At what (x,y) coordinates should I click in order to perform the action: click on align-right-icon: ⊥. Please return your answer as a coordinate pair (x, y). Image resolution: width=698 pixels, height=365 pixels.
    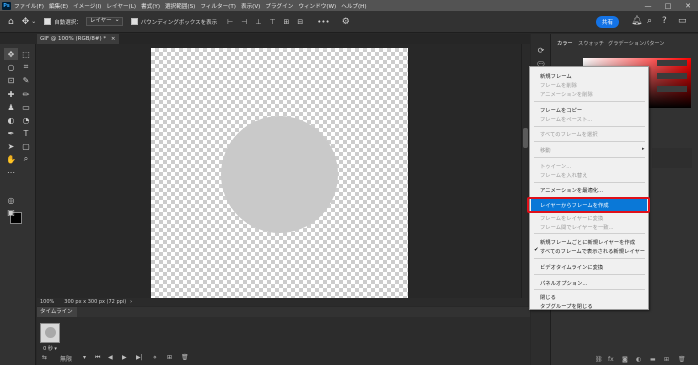
    Looking at the image, I should click on (258, 22).